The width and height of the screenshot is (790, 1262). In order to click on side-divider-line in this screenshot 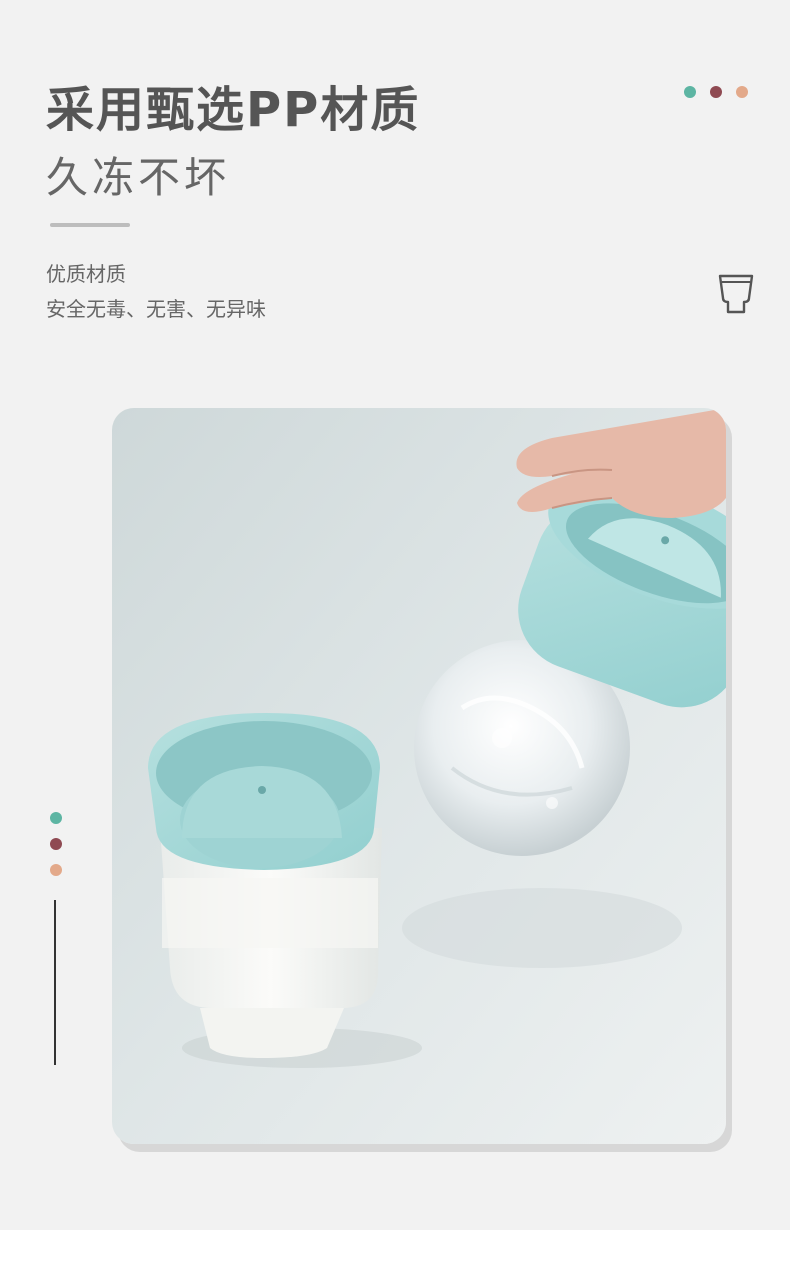, I will do `click(55, 982)`.